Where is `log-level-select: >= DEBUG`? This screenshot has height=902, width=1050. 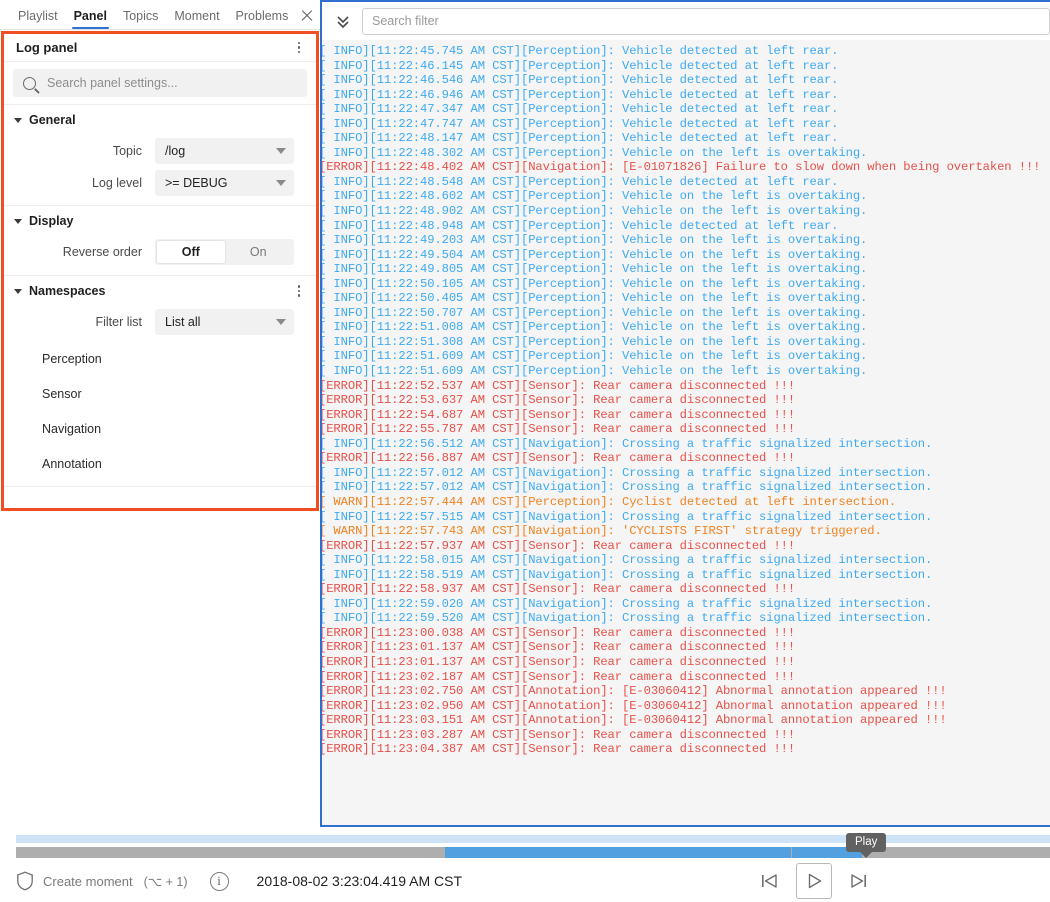 log-level-select: >= DEBUG is located at coordinates (224, 182).